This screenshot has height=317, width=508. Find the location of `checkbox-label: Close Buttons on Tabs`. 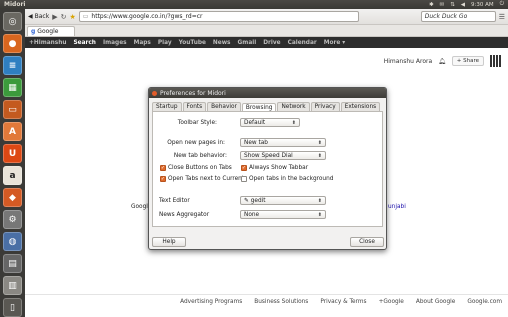

checkbox-label: Close Buttons on Tabs is located at coordinates (200, 168).